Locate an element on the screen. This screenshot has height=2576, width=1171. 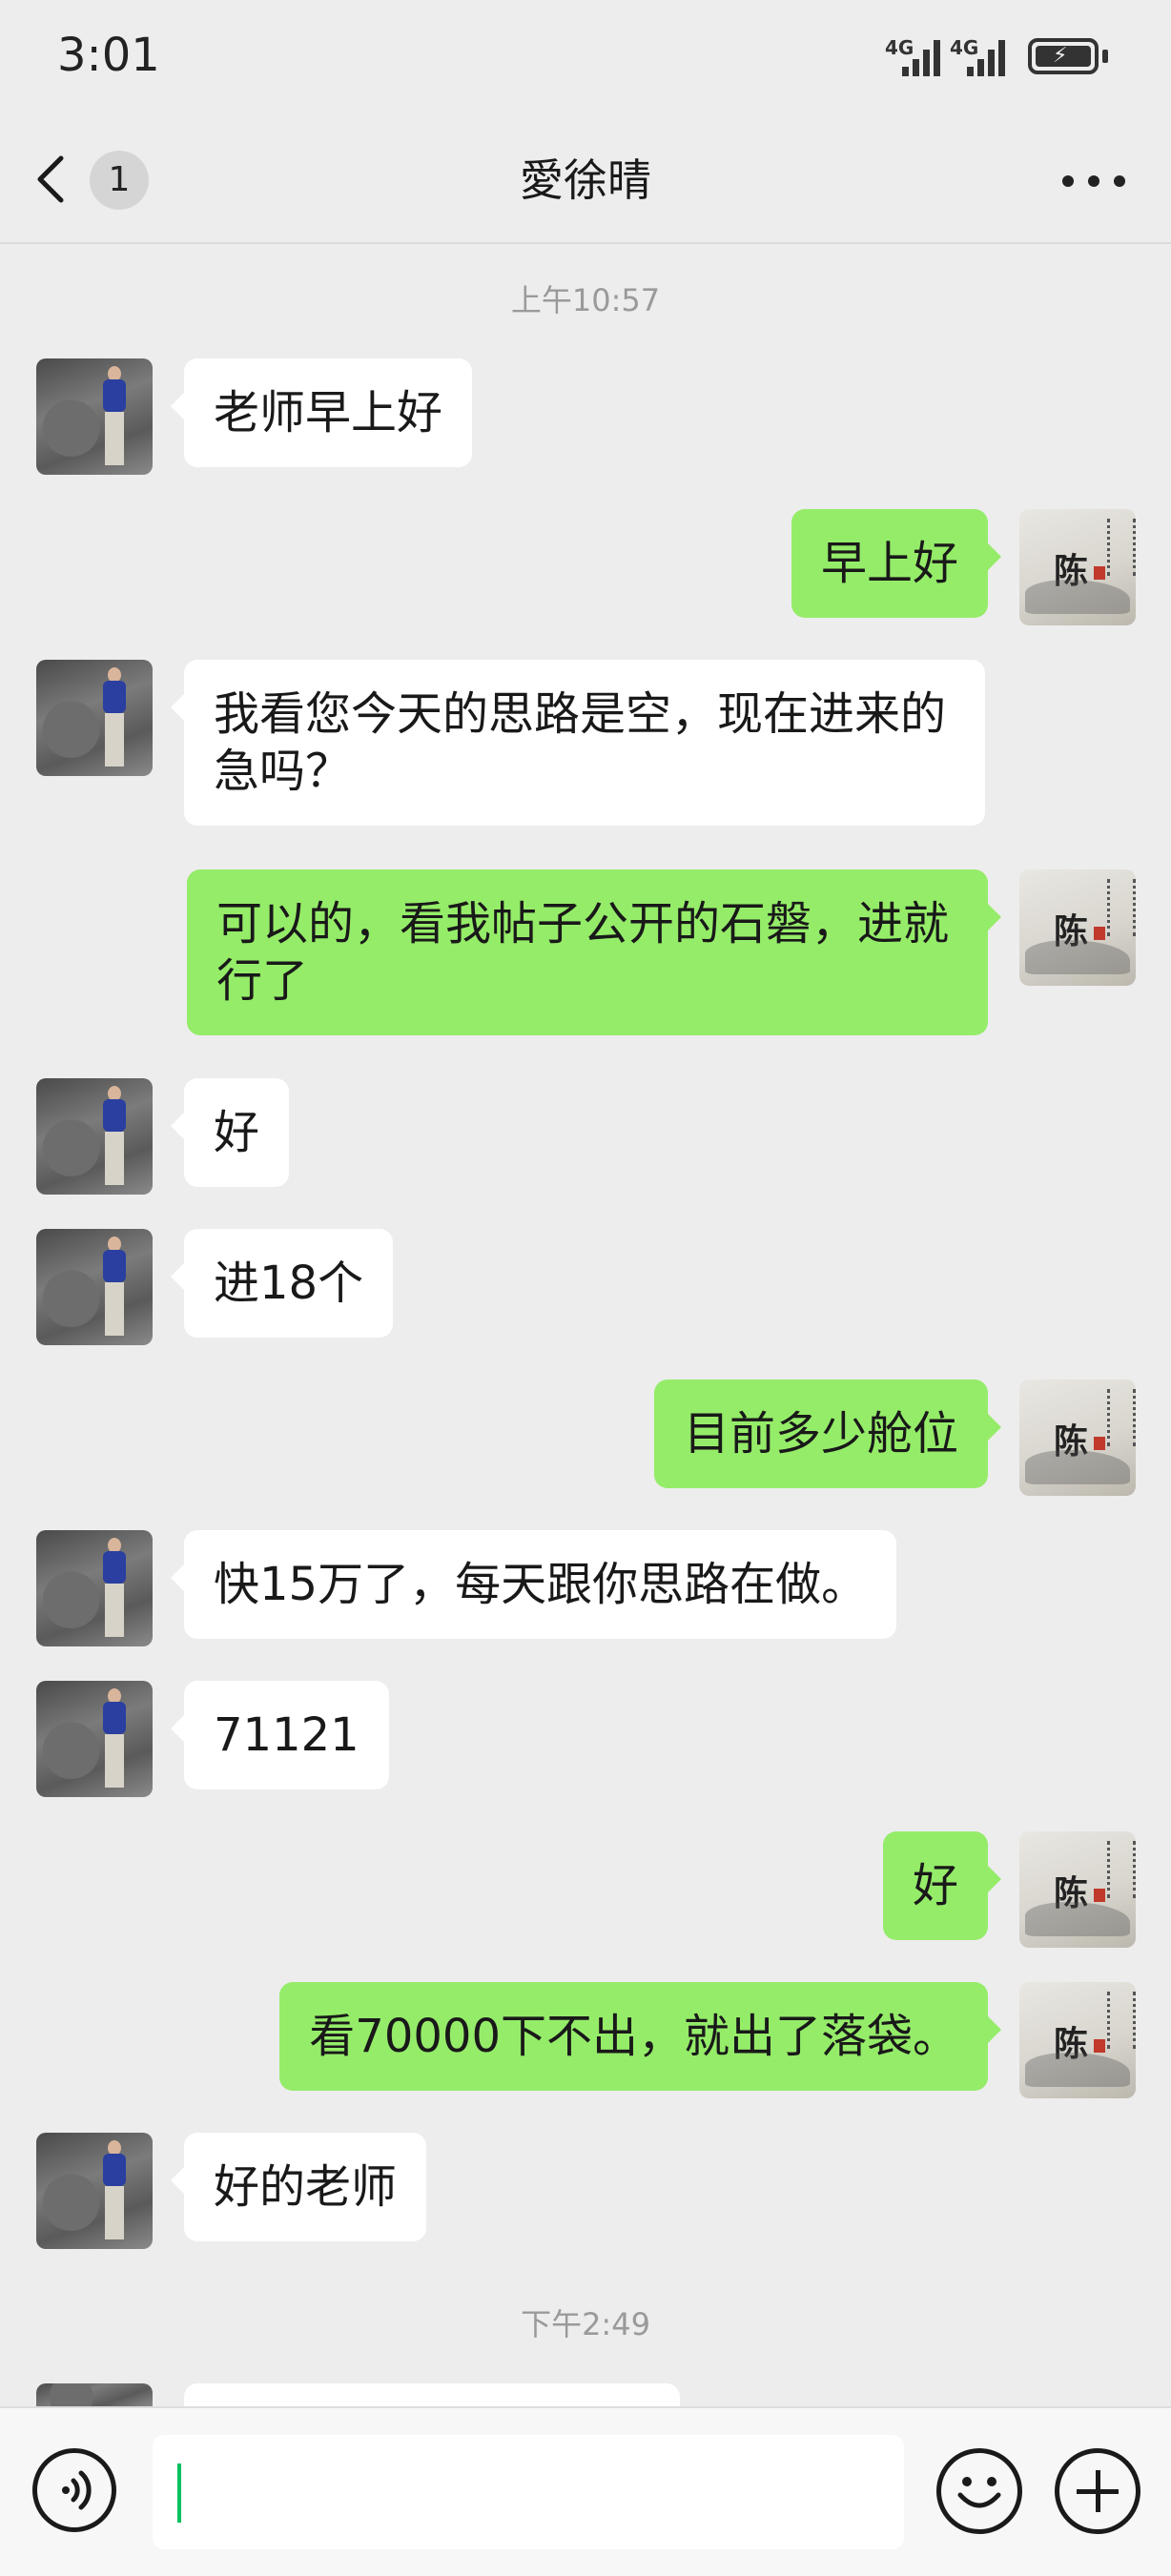
battery-tip is located at coordinates (1105, 56).